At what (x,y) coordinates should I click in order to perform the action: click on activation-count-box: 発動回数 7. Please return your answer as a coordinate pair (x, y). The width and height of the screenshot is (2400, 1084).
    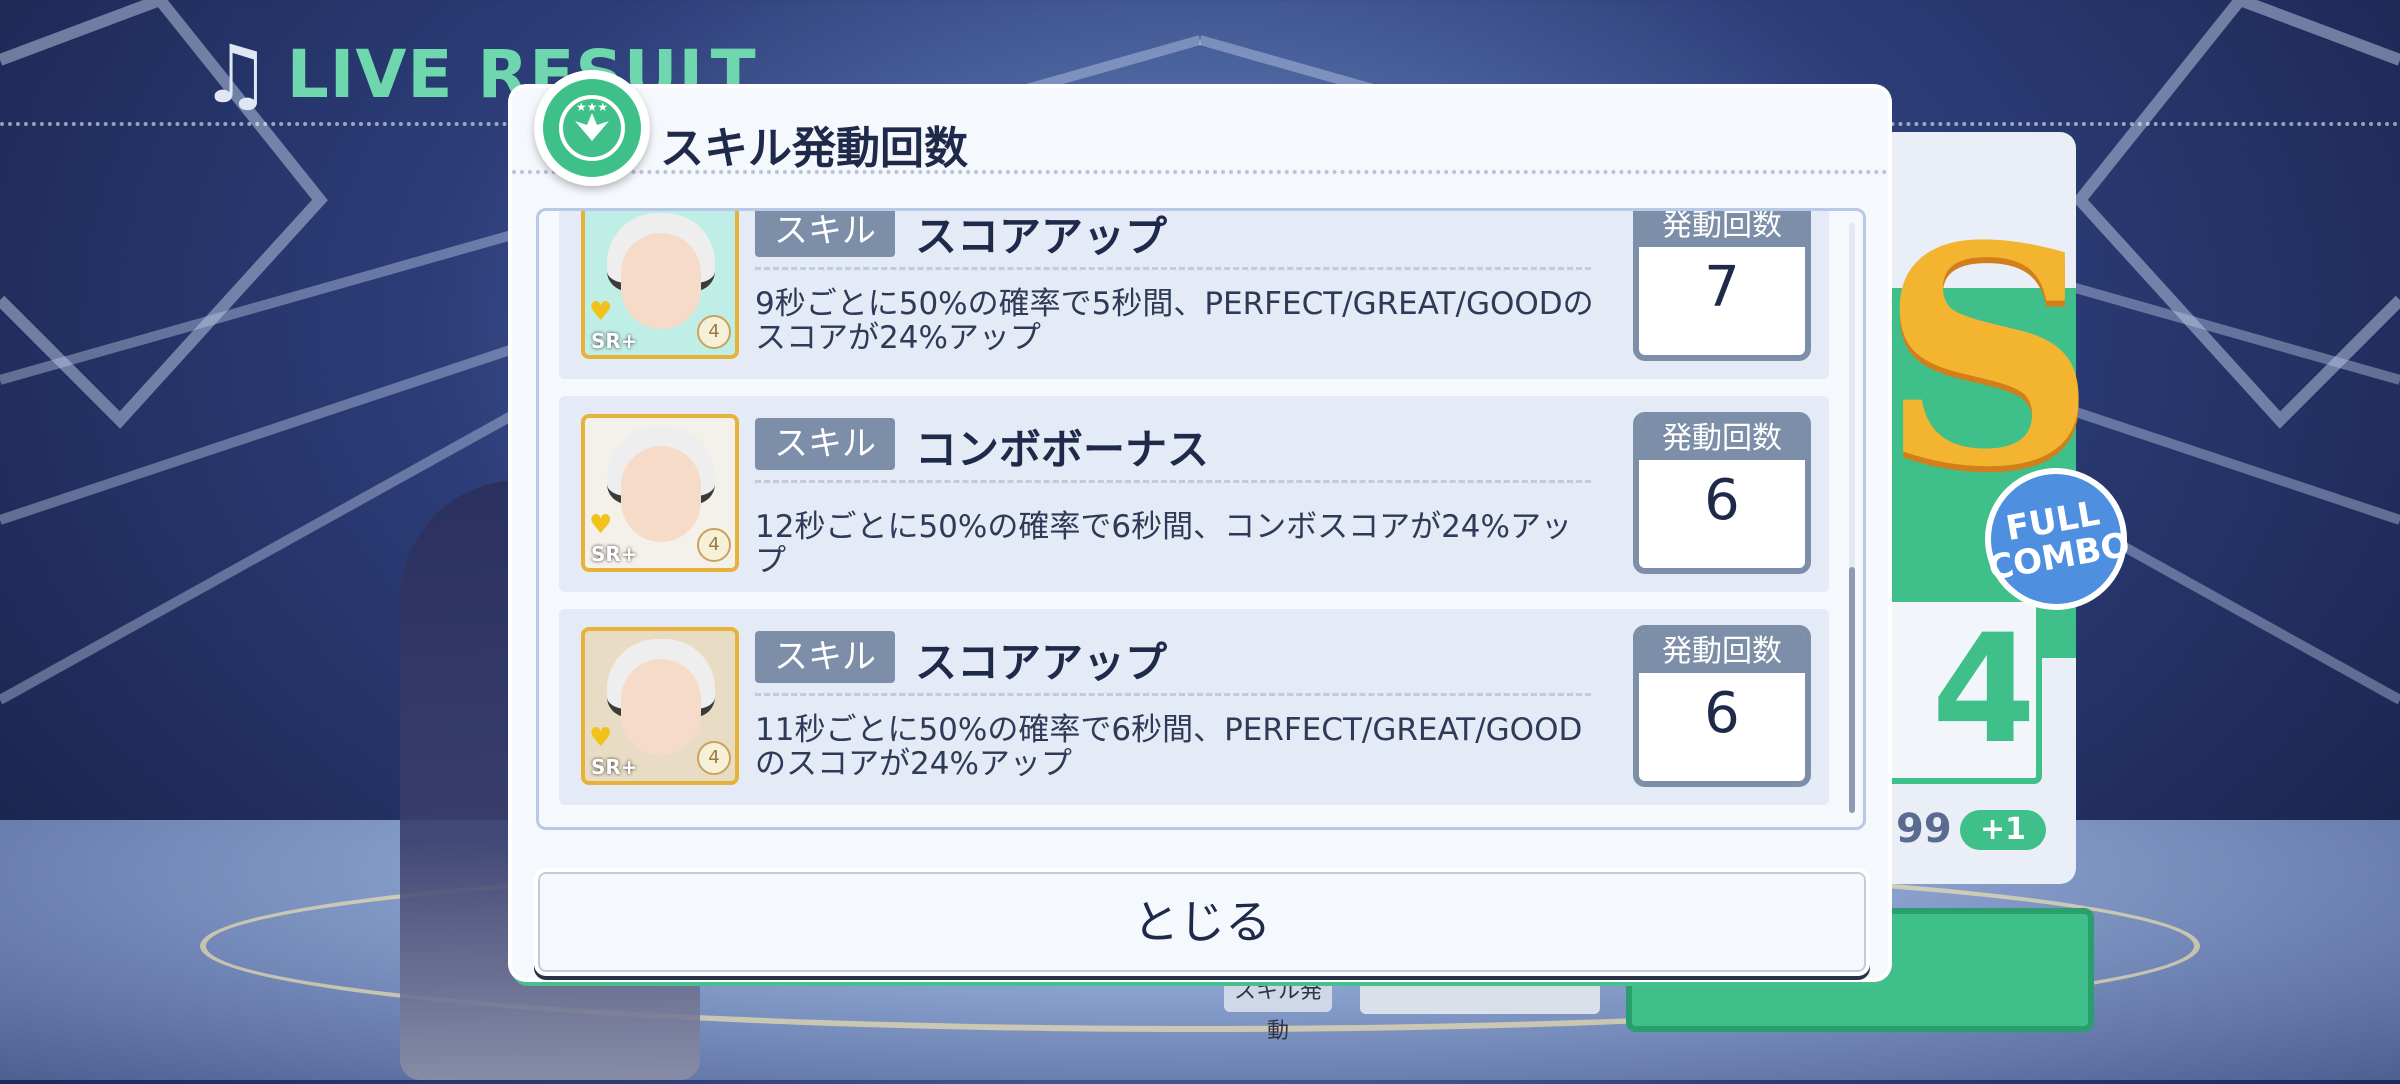
    Looking at the image, I should click on (1722, 286).